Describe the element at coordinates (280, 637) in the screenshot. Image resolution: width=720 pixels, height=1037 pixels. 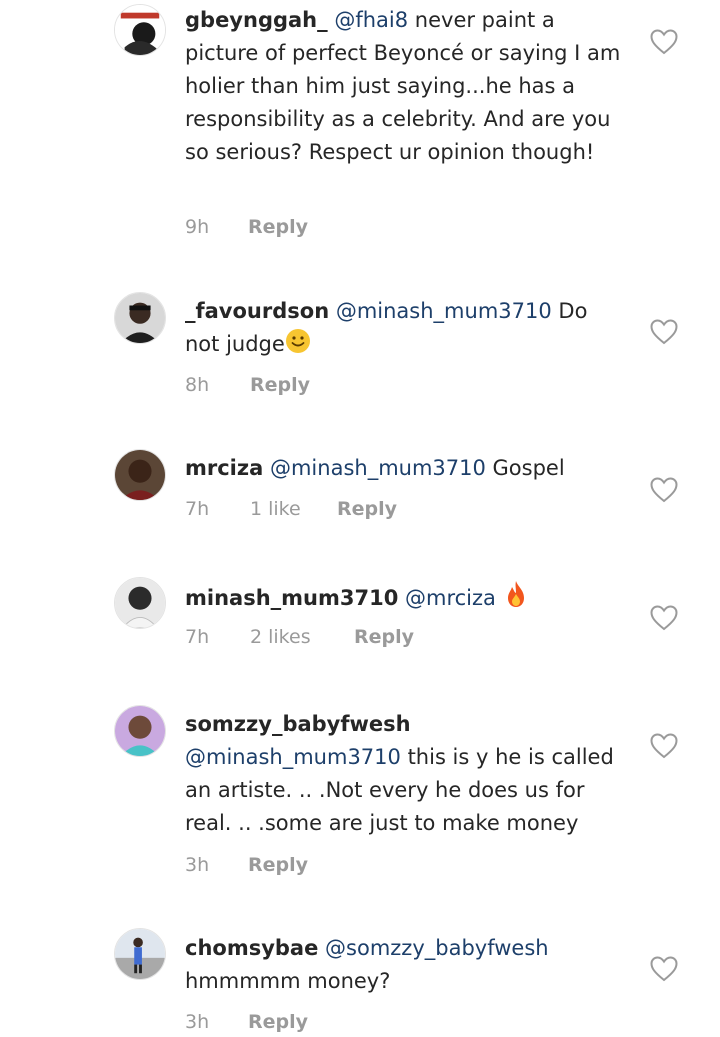
I see `likes-count: 2 likes` at that location.